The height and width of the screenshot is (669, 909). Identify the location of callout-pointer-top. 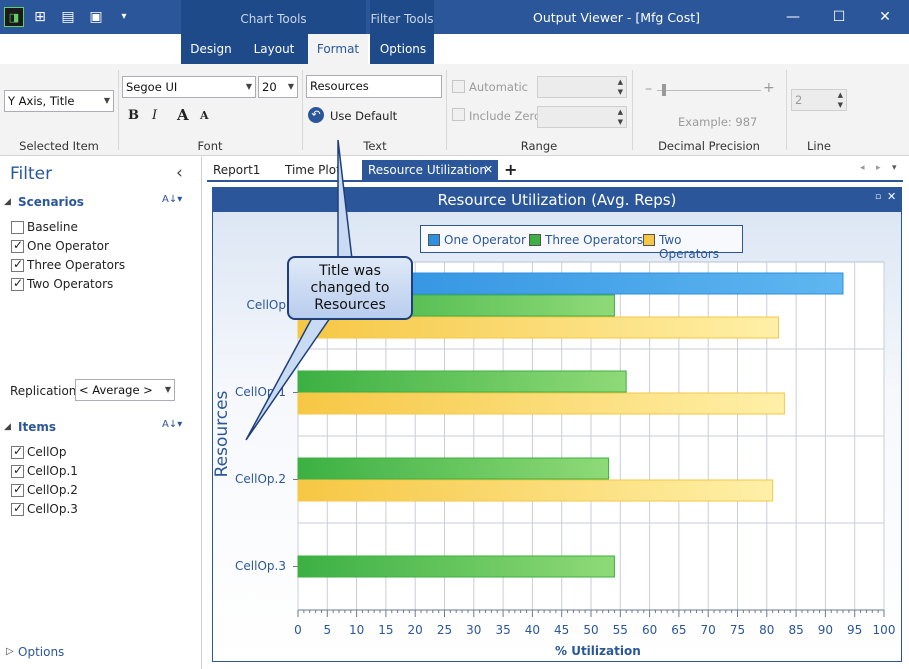
(345, 199).